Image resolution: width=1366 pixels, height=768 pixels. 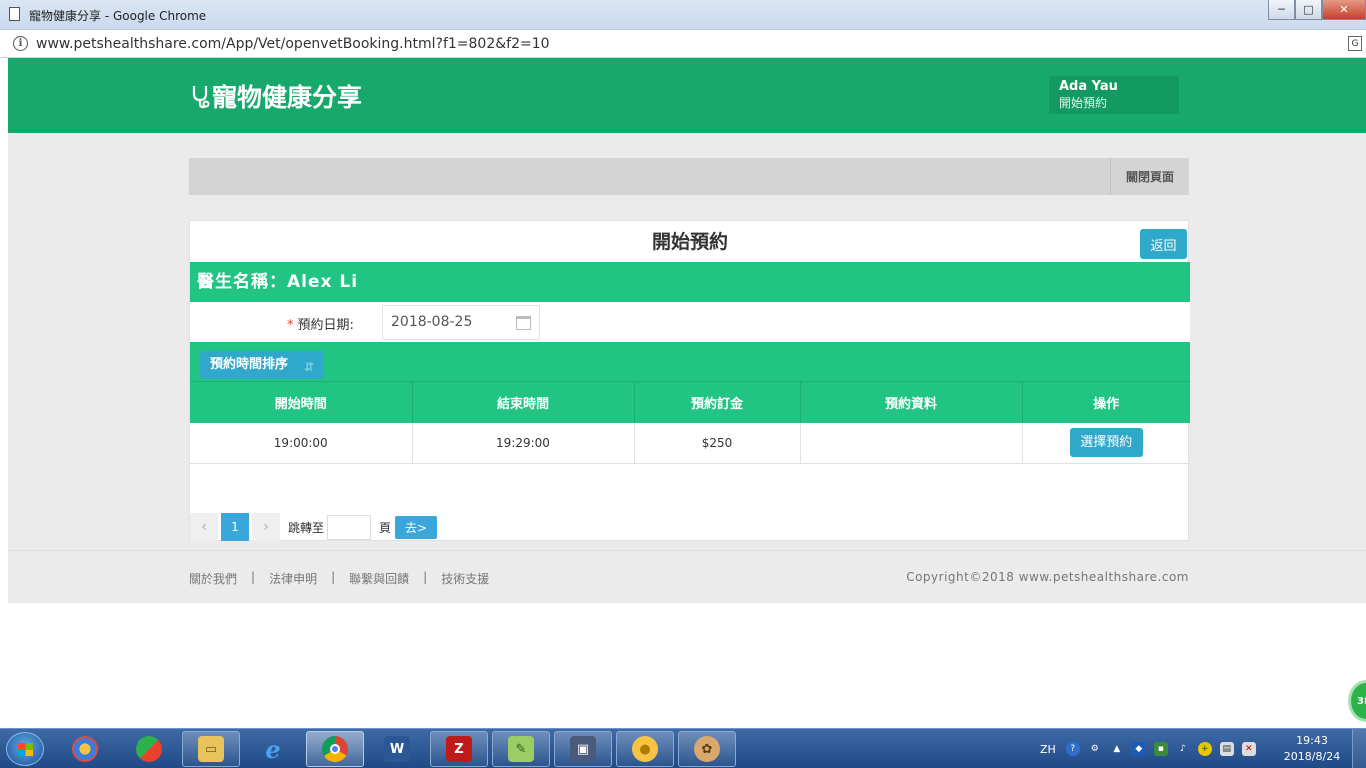 I want to click on footer-link-about: 關於我們, so click(x=213, y=578).